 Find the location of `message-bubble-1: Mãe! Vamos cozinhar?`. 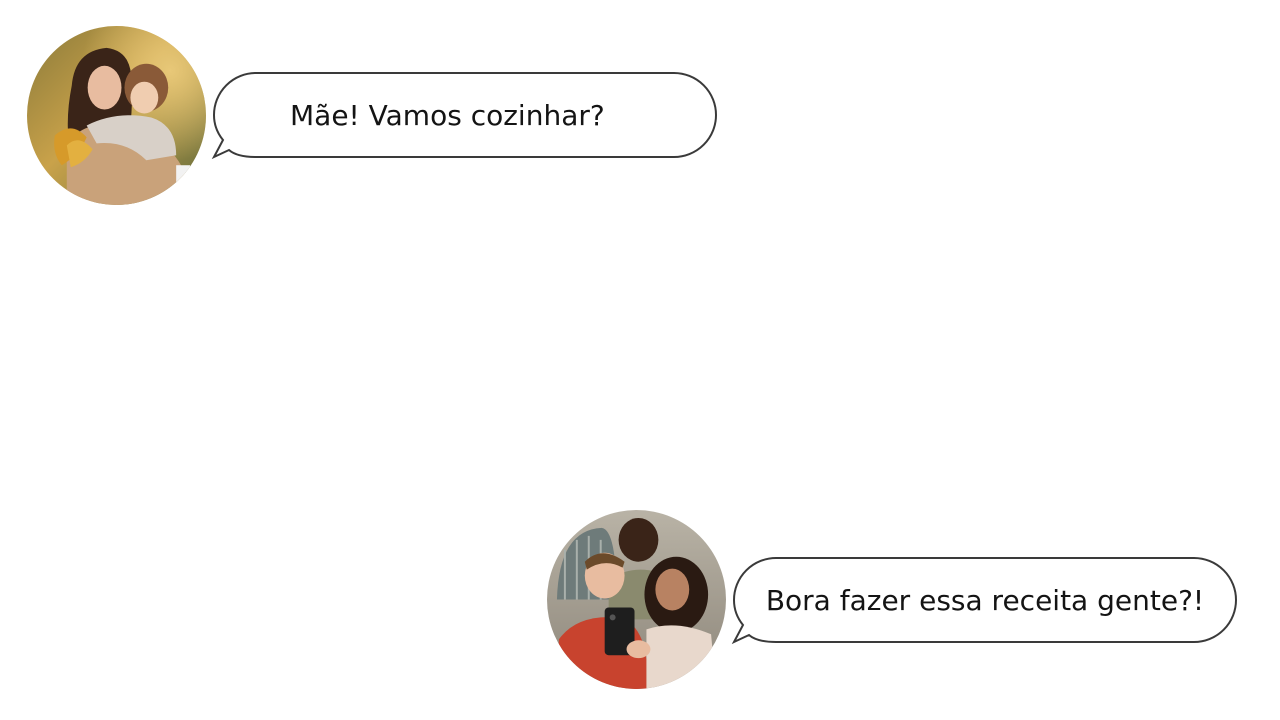

message-bubble-1: Mãe! Vamos cozinhar? is located at coordinates (464, 116).